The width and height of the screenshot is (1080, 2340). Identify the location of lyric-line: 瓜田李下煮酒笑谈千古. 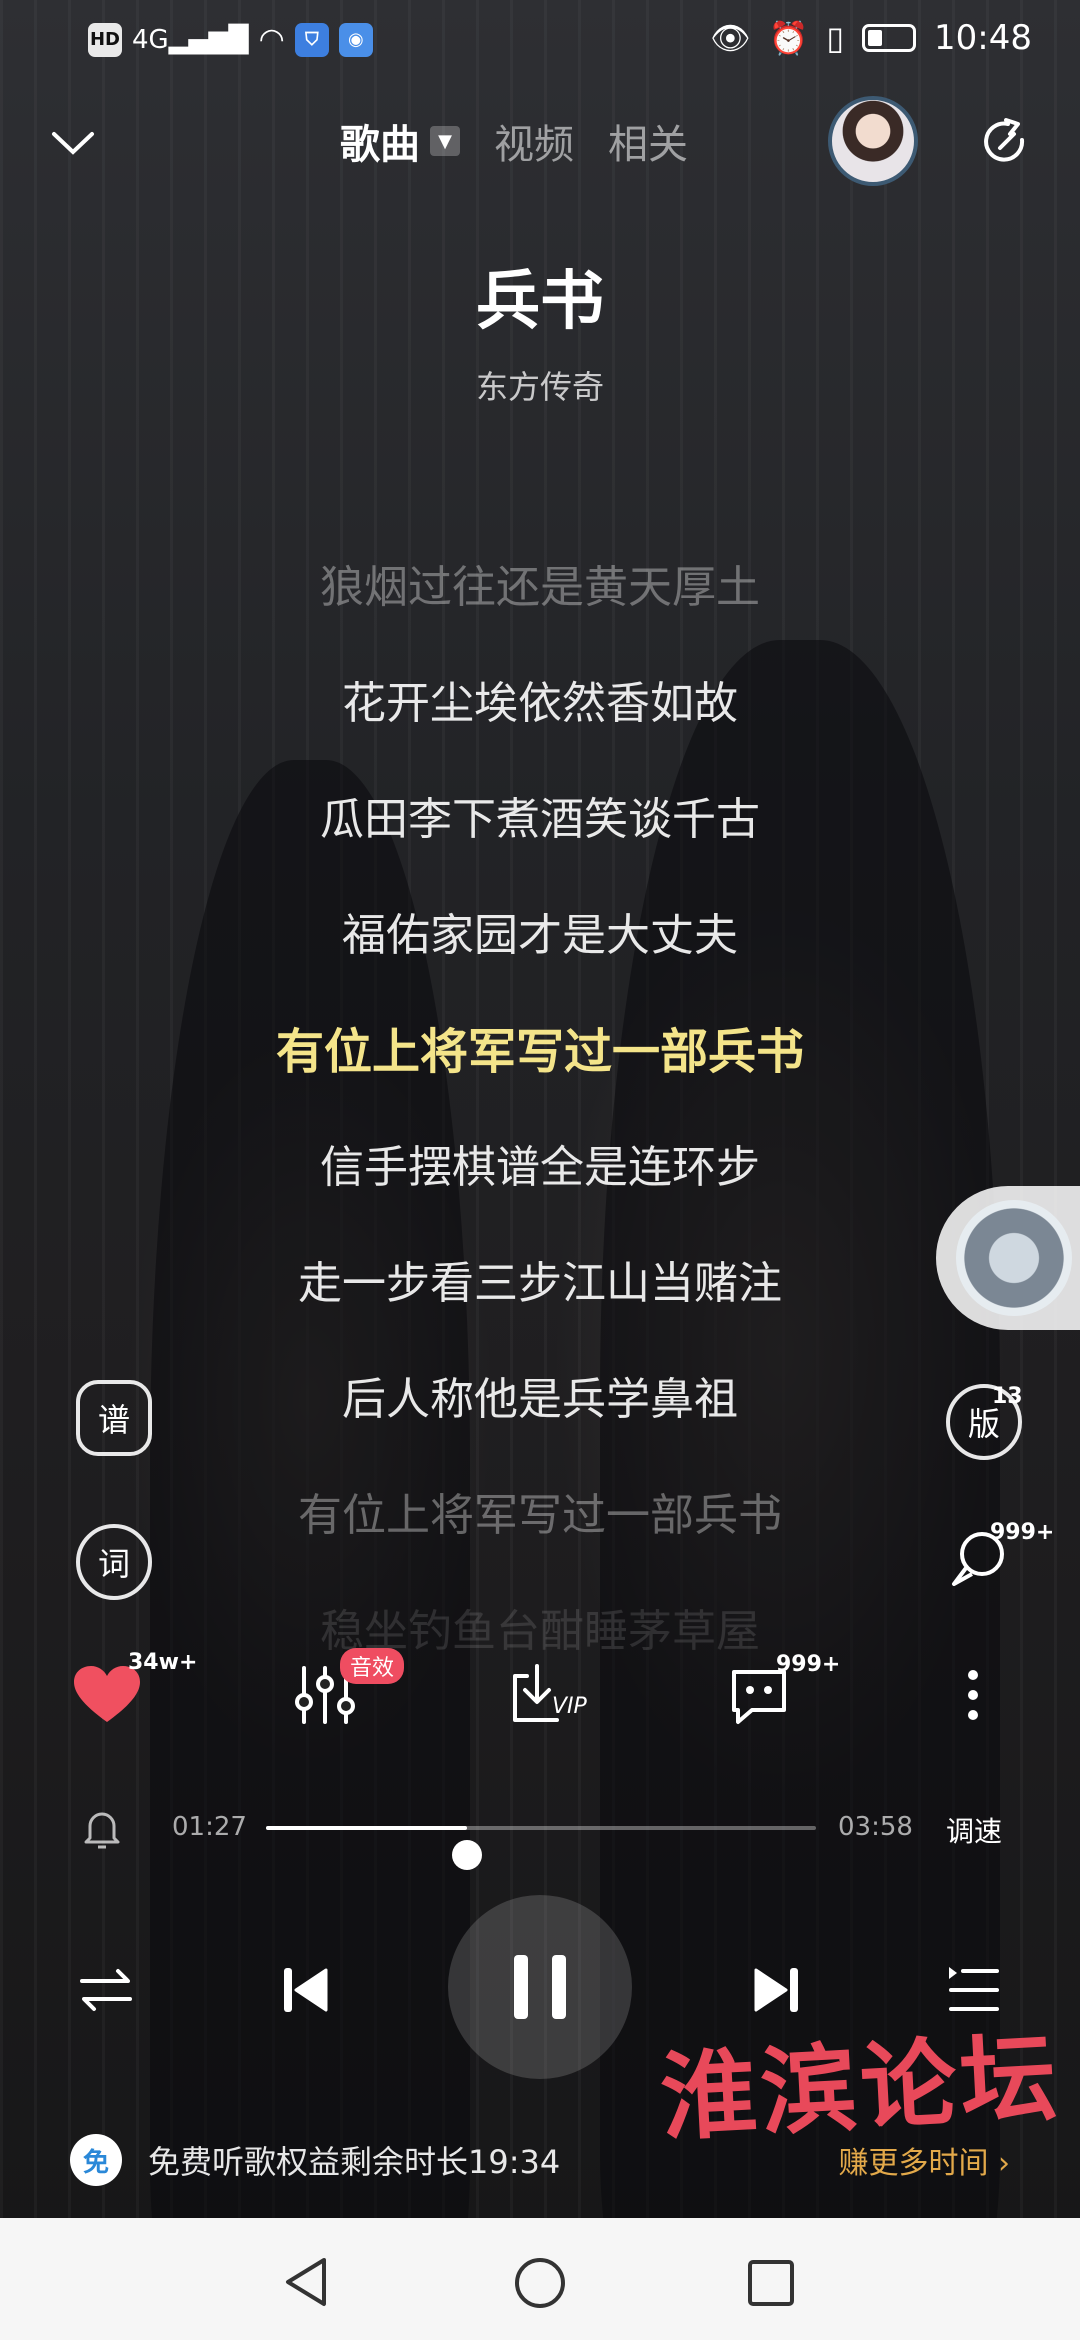
(540, 820).